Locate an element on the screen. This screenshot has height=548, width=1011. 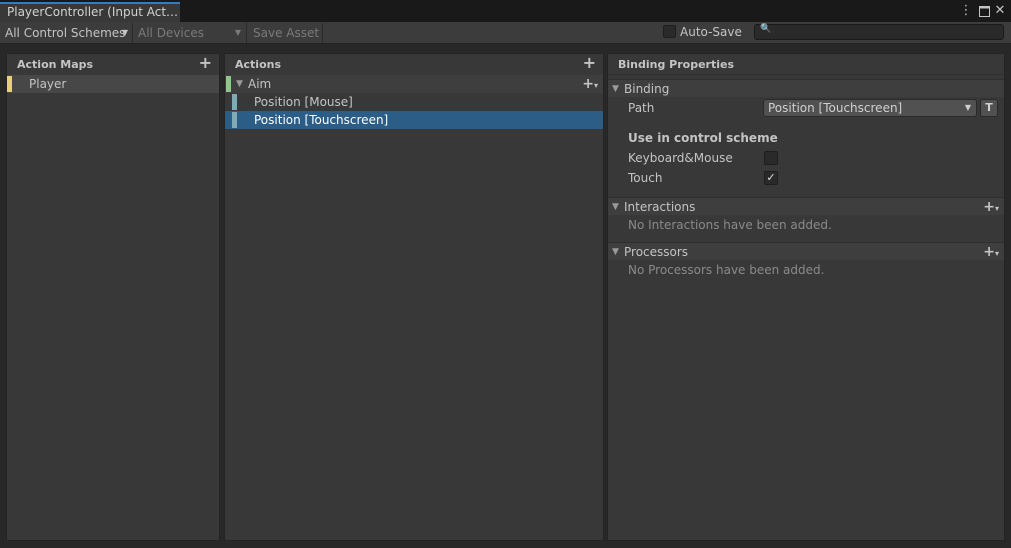
text-mode-label: T is located at coordinates (989, 107).